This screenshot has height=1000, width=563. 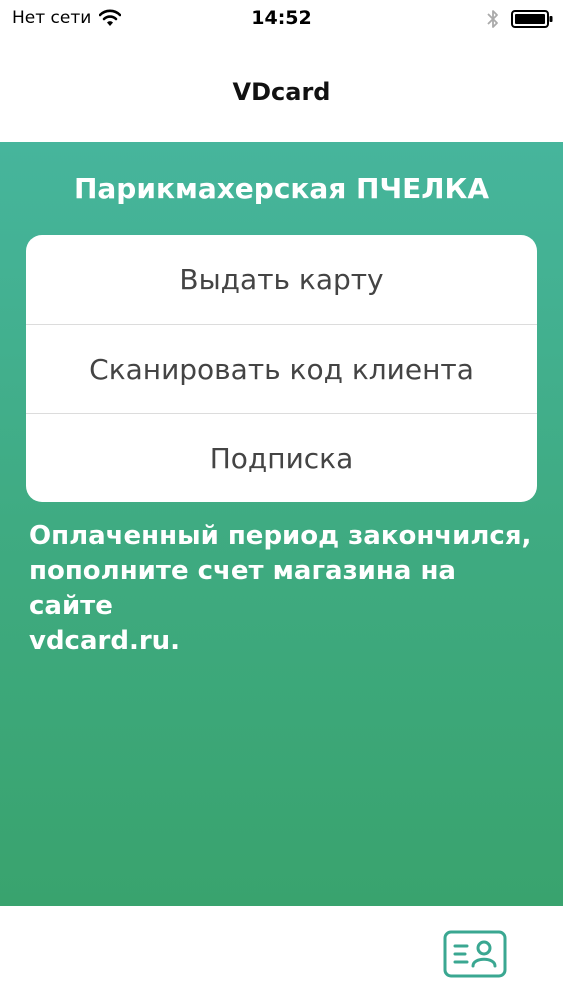 What do you see at coordinates (532, 19) in the screenshot?
I see `battery-icon` at bounding box center [532, 19].